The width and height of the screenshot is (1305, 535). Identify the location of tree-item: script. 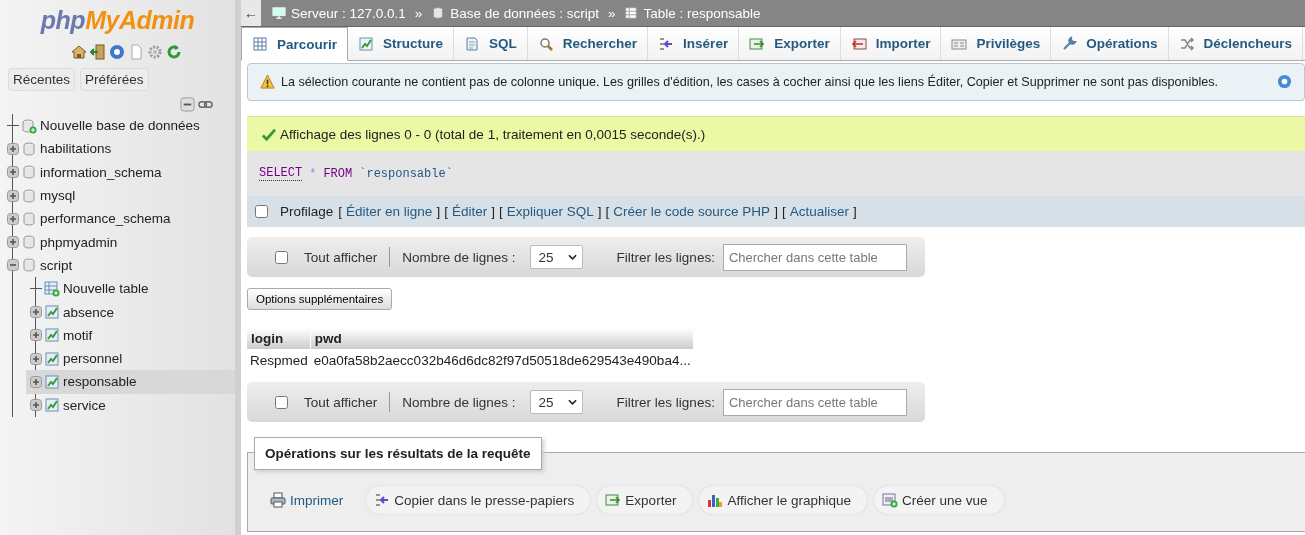
(56, 265).